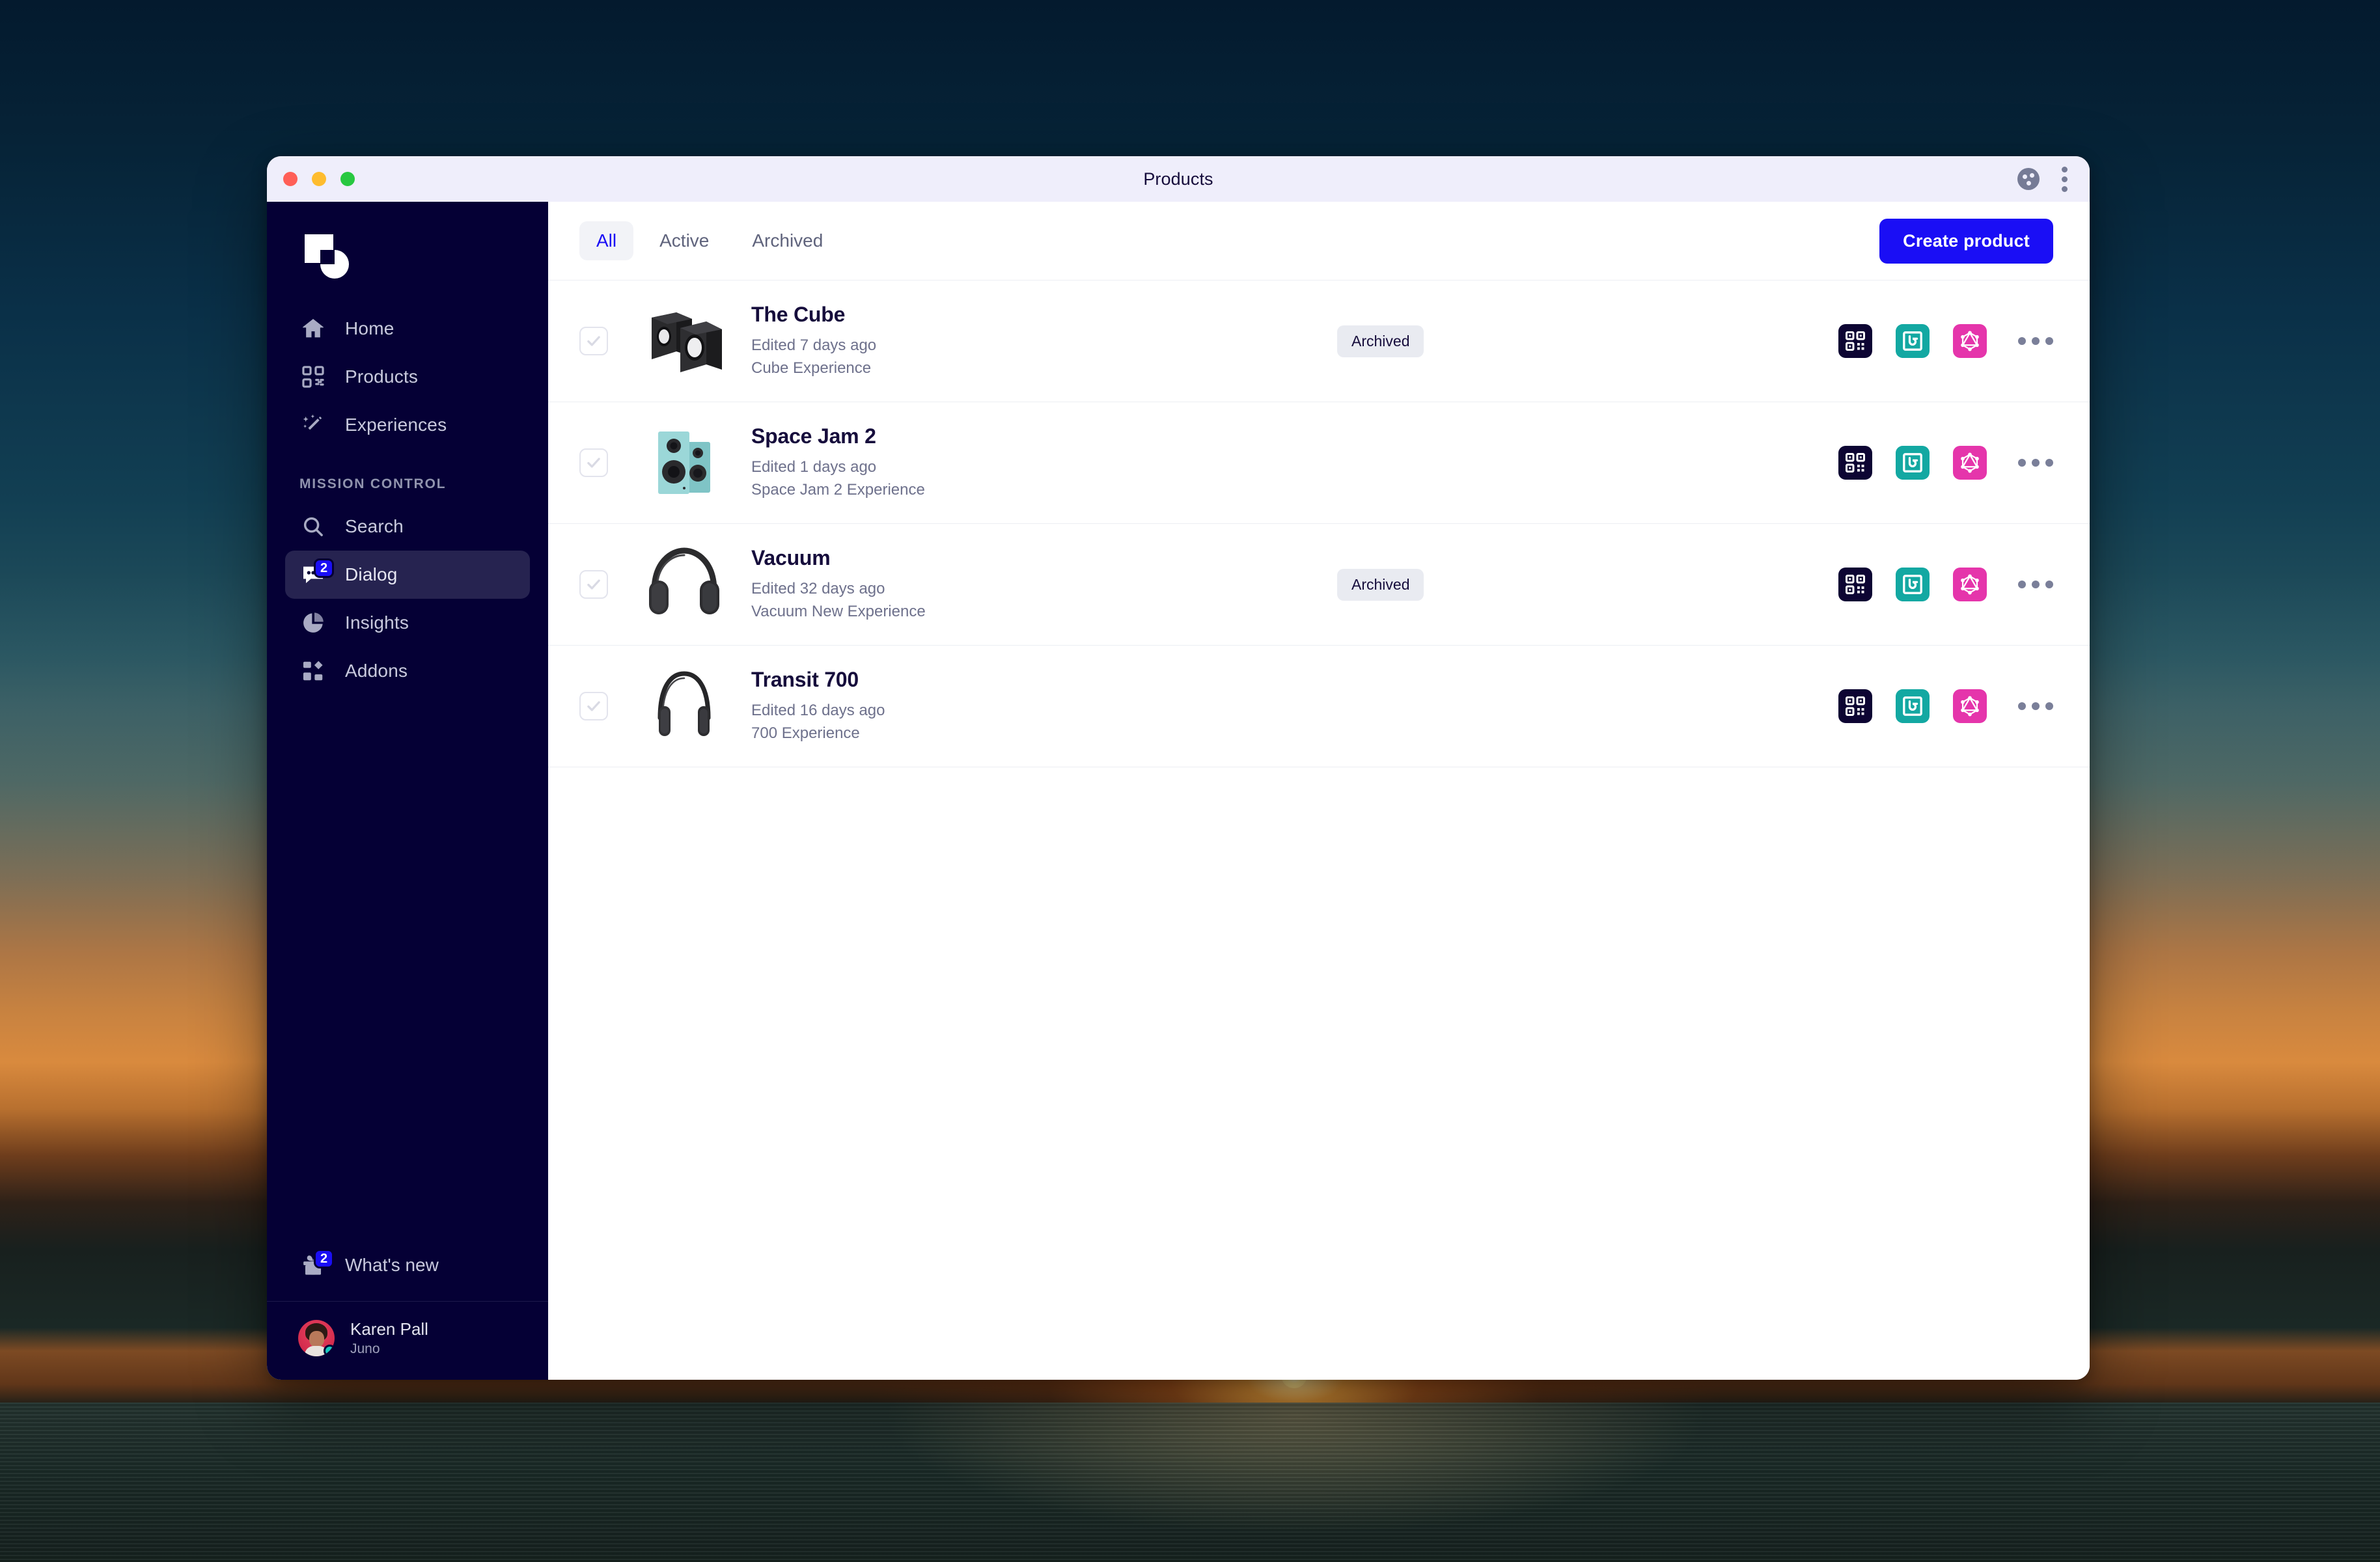  Describe the element at coordinates (313, 329) in the screenshot. I see `home-icon` at that location.